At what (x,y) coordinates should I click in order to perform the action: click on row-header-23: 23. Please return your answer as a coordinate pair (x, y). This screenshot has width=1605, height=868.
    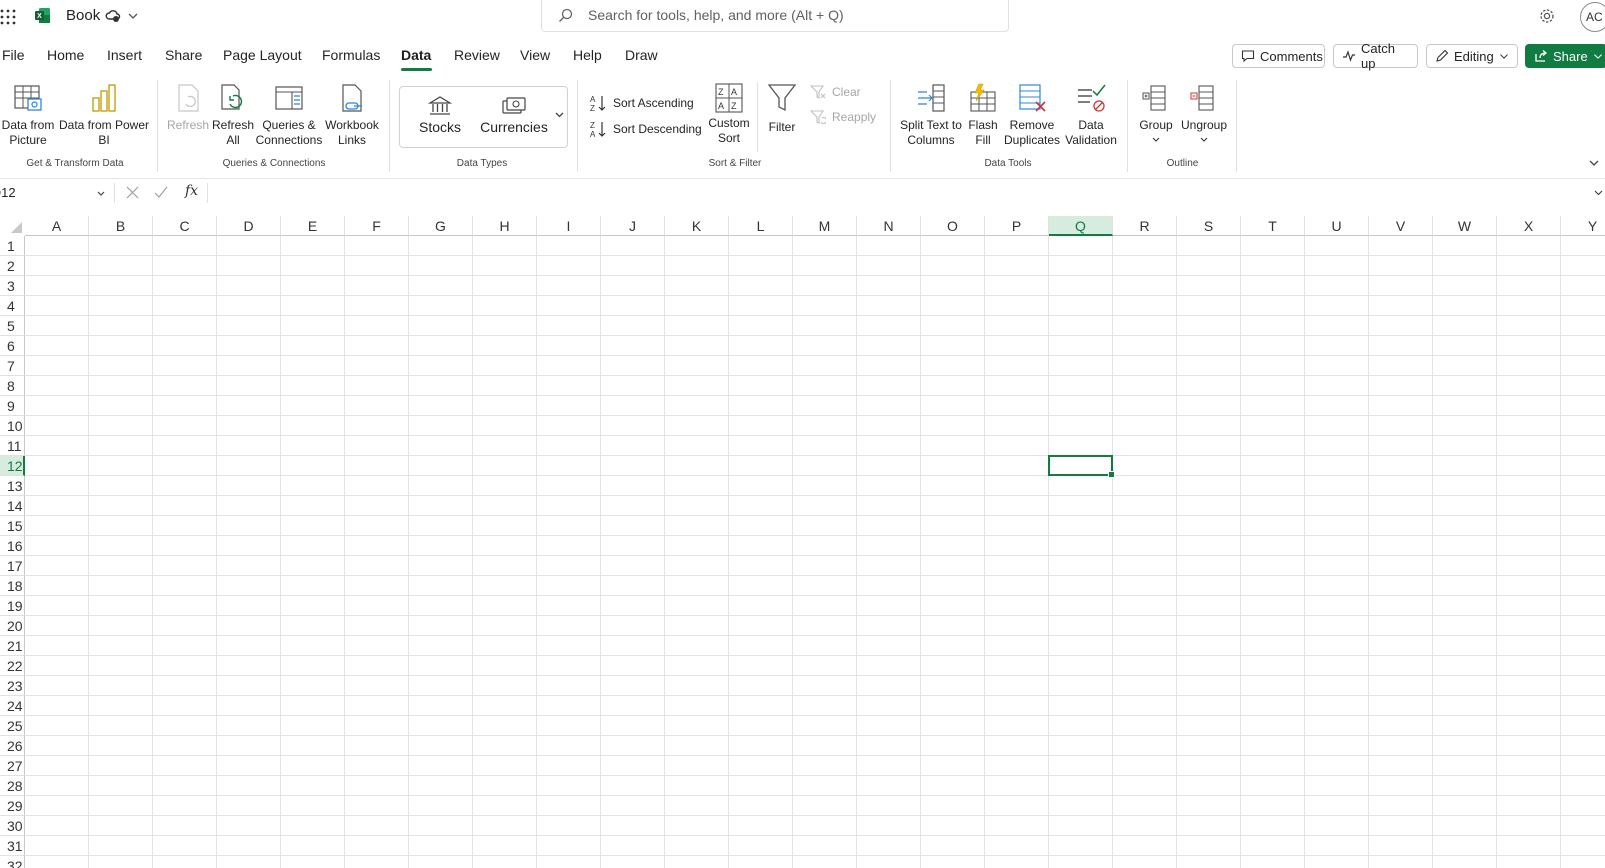
    Looking at the image, I should click on (12, 686).